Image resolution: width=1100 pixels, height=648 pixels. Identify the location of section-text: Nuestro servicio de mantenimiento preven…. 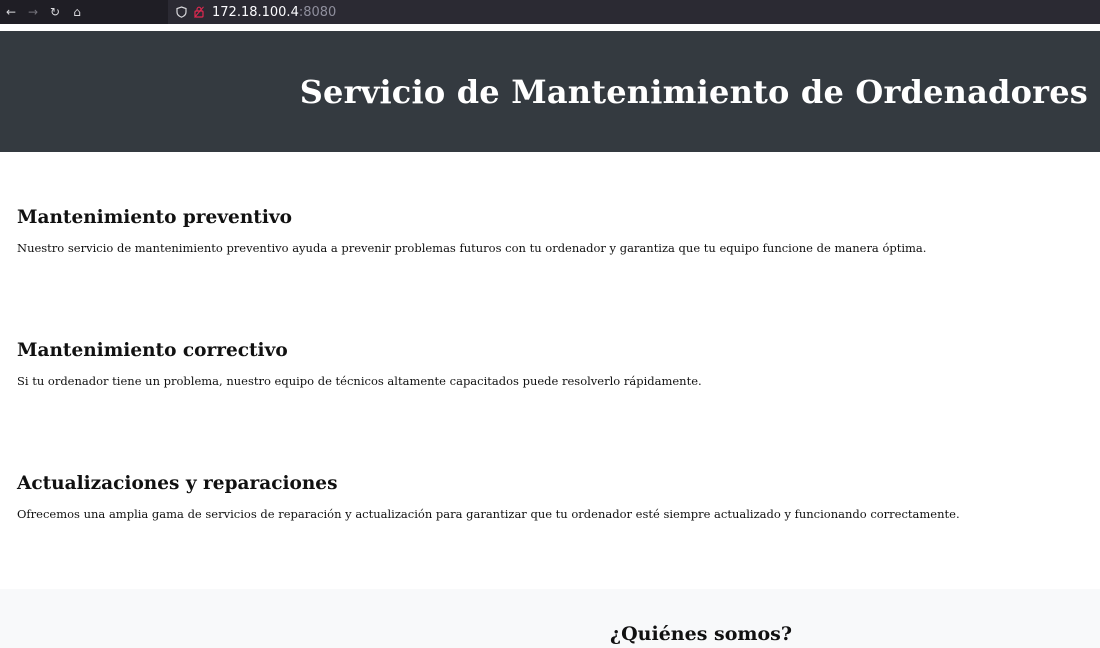
(472, 248).